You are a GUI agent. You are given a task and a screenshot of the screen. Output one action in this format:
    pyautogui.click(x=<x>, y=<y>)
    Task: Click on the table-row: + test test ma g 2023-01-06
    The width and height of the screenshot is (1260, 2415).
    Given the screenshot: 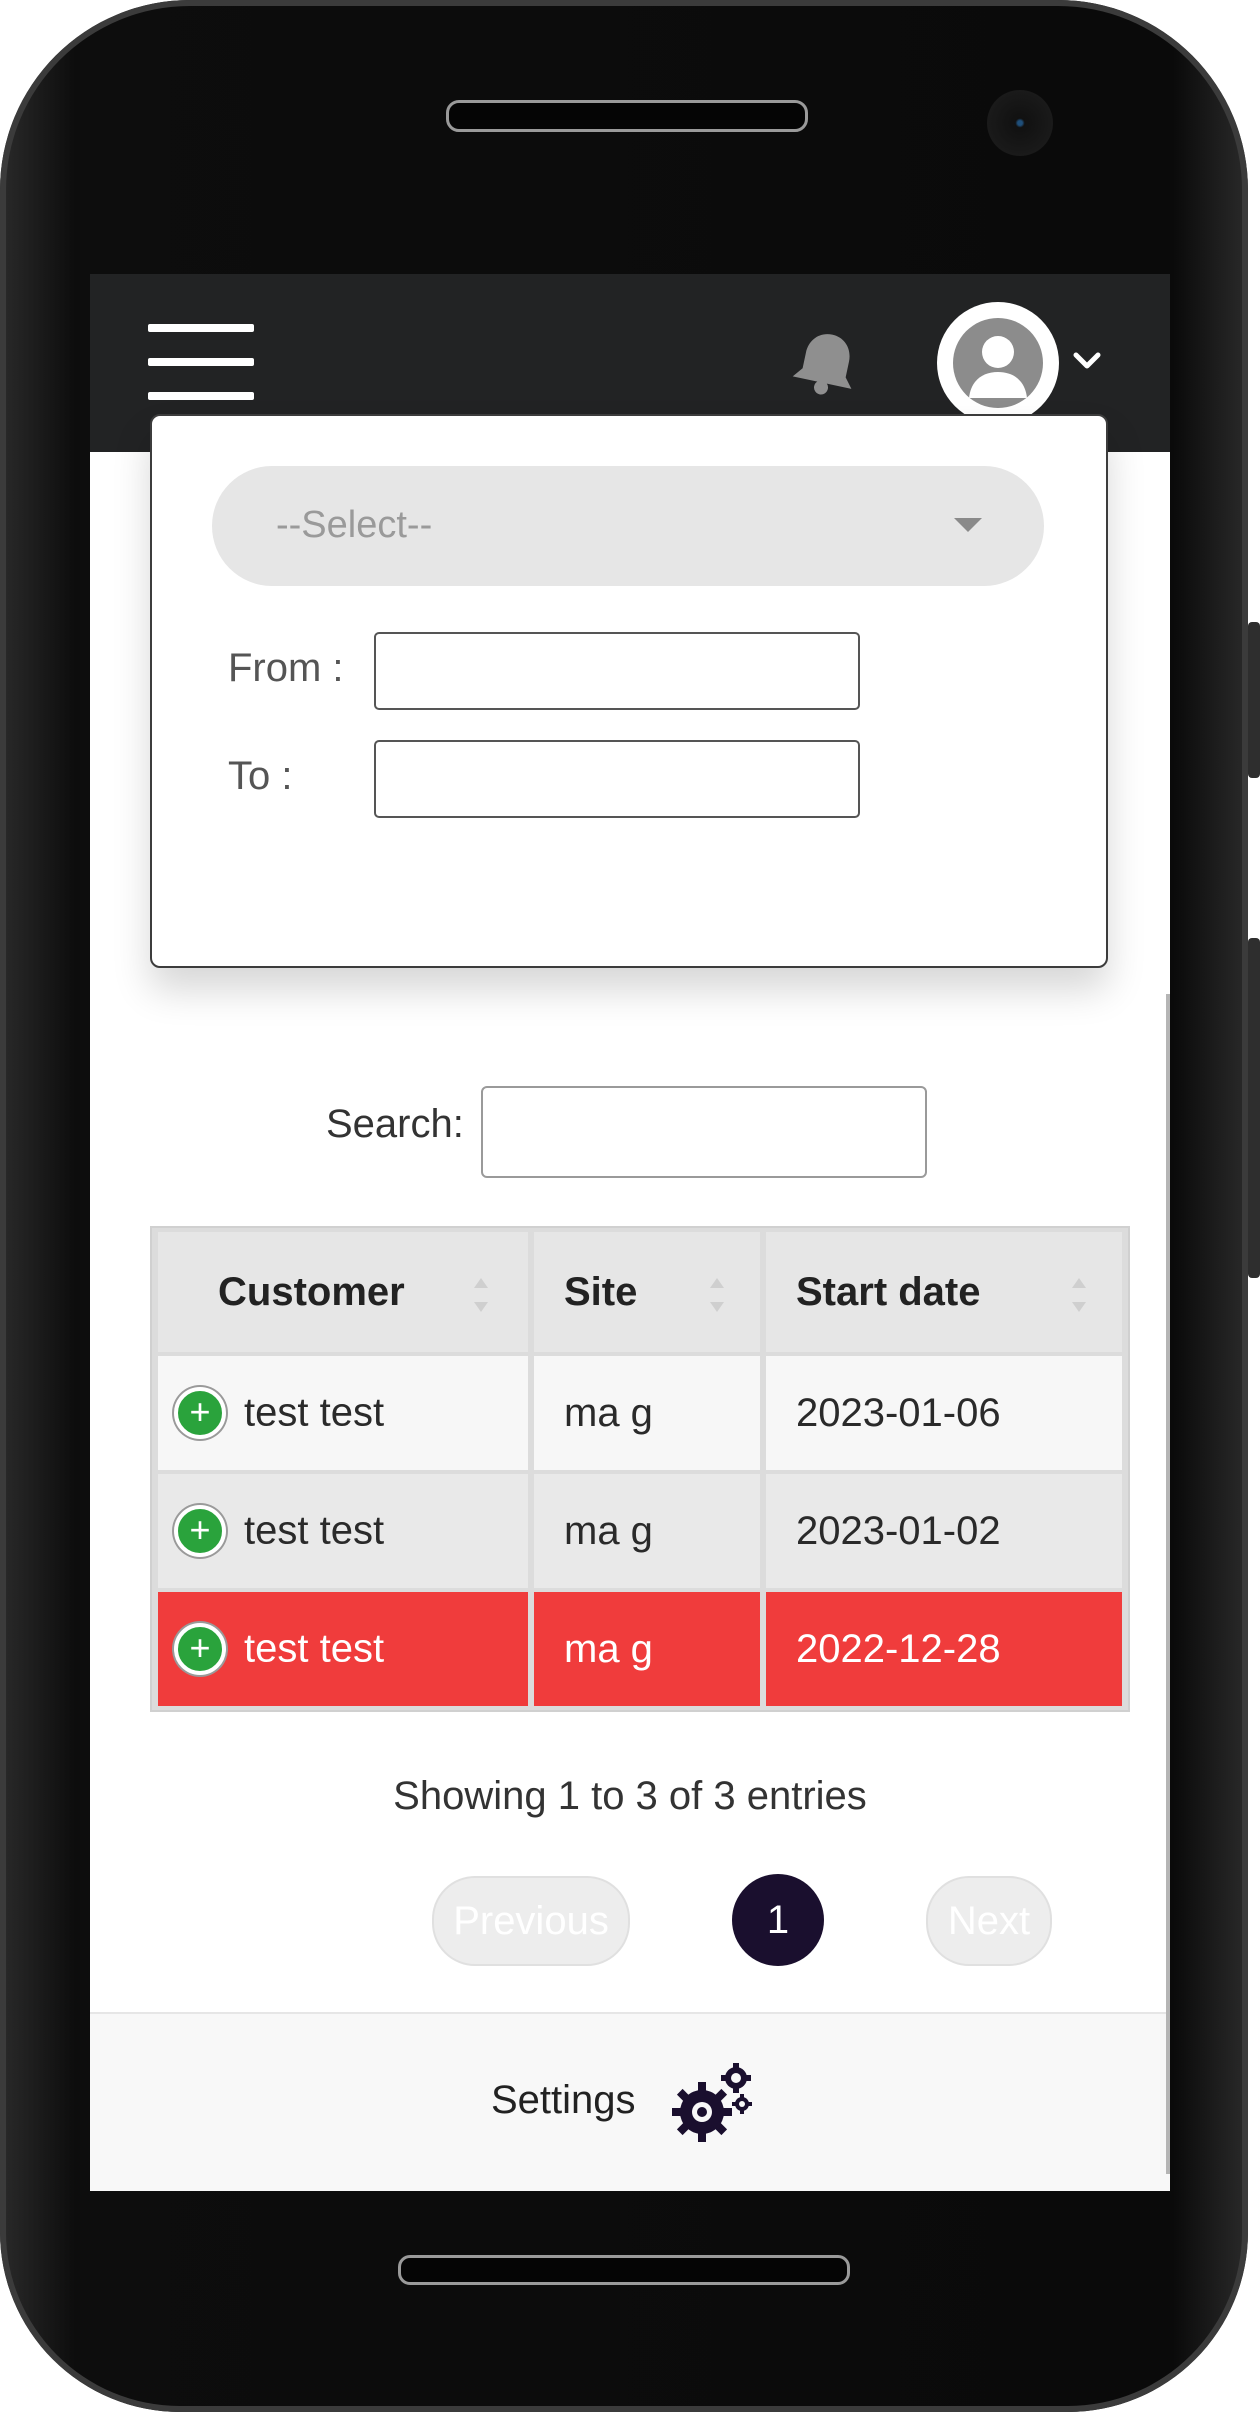 What is the action you would take?
    pyautogui.click(x=640, y=1413)
    